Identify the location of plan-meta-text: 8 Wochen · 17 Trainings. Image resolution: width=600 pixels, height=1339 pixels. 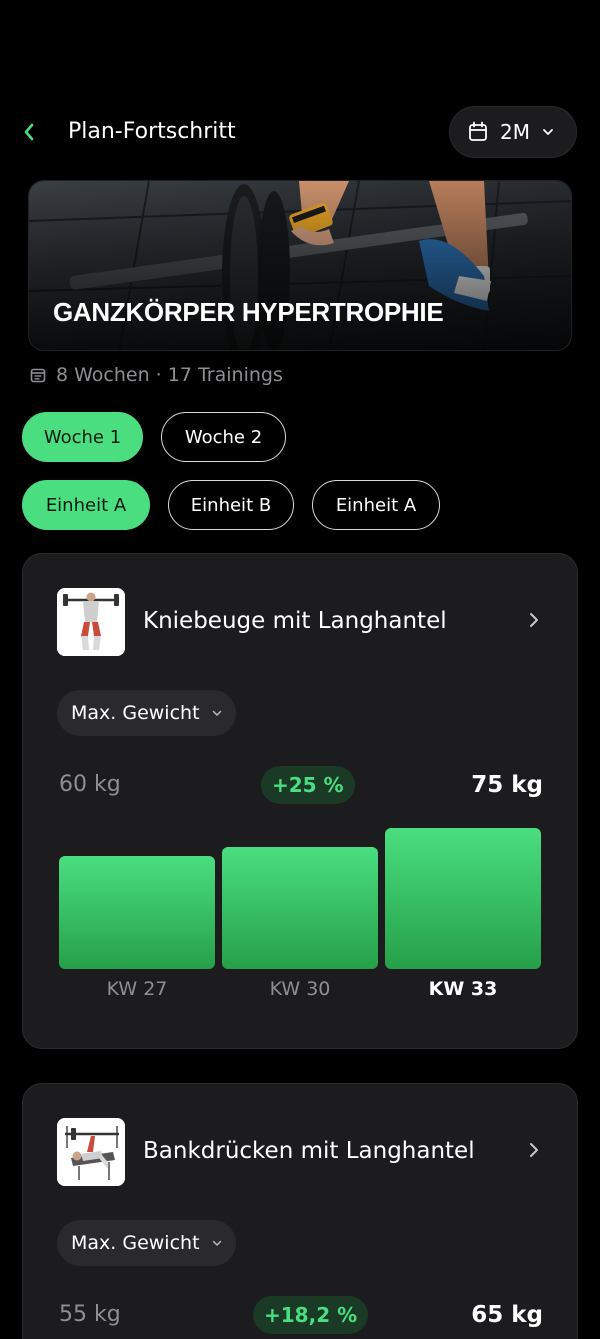
(169, 375).